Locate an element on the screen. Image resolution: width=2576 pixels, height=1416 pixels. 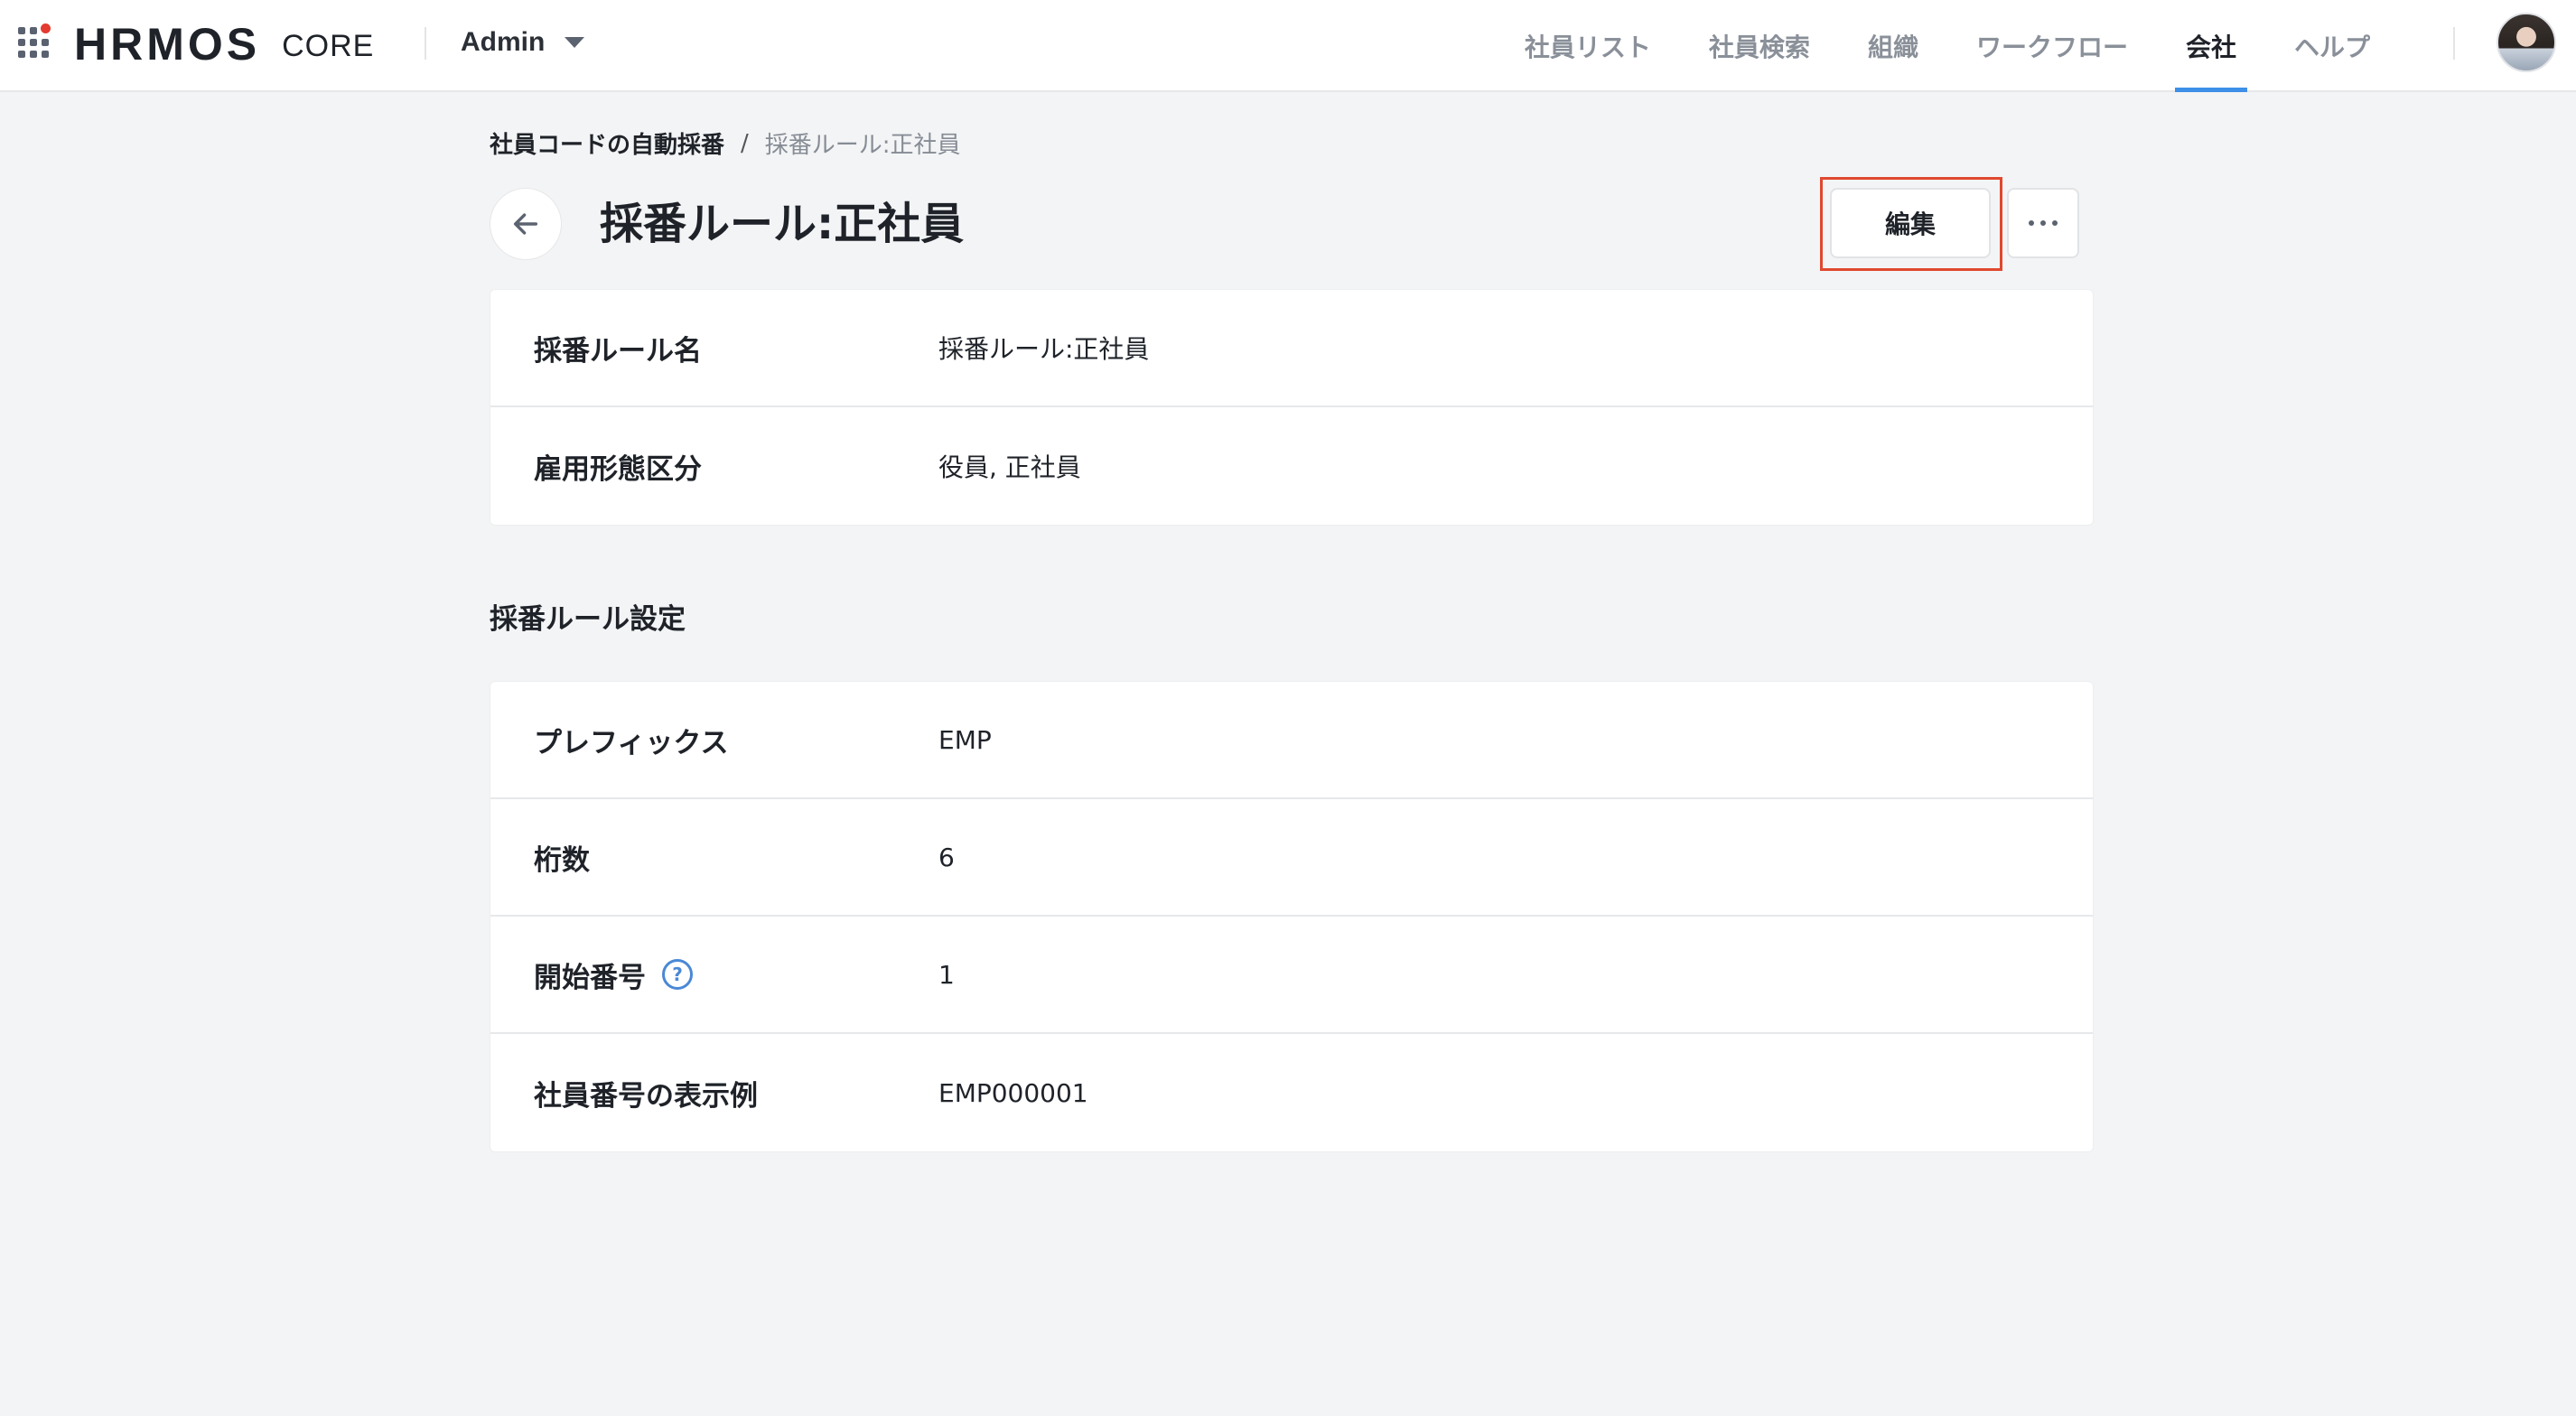
user-avatar is located at coordinates (2526, 42).